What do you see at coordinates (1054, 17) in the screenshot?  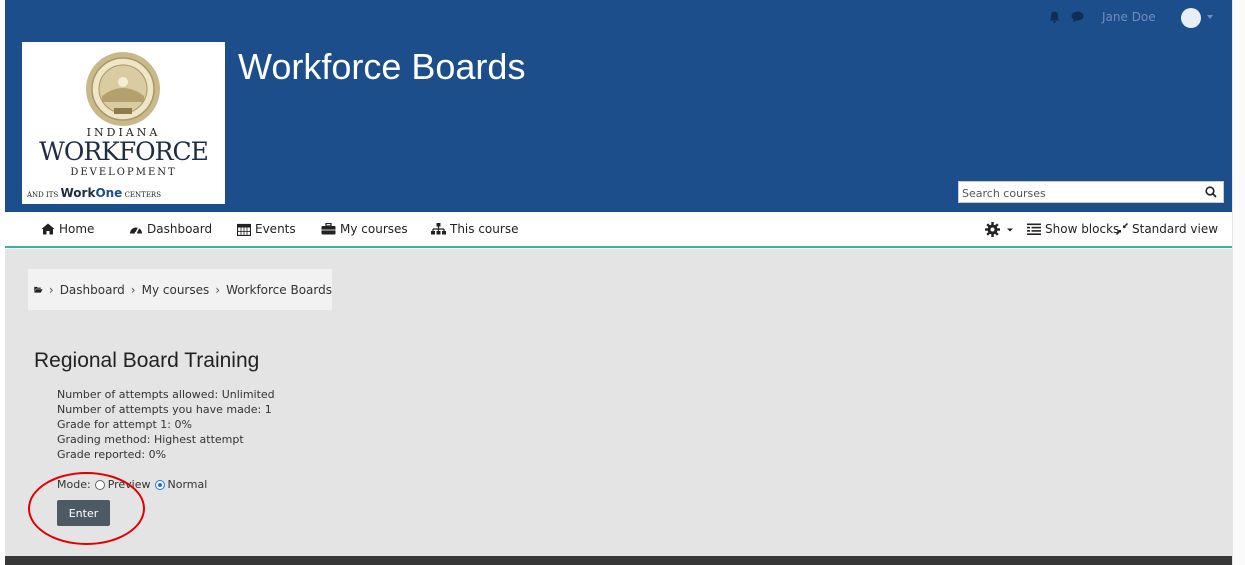 I see `bell-icon` at bounding box center [1054, 17].